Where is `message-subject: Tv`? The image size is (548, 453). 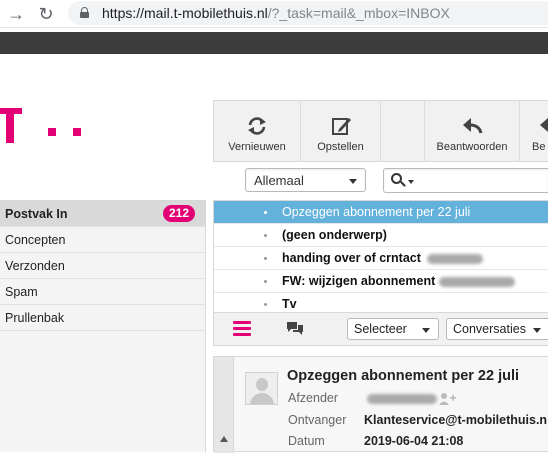
message-subject: Tv is located at coordinates (289, 304).